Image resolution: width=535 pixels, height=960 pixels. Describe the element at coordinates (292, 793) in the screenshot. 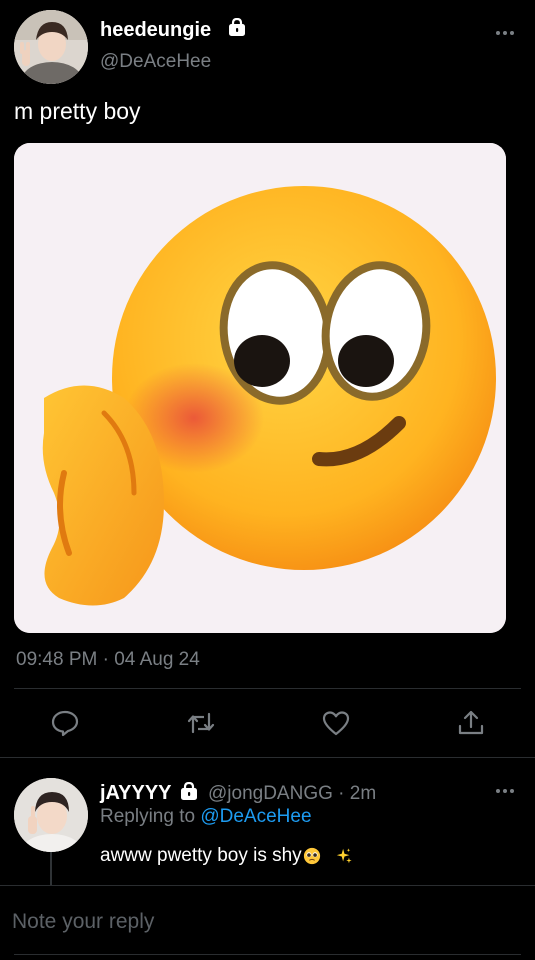

I see `replier-handle-time: @jongDANGG · 2m` at that location.